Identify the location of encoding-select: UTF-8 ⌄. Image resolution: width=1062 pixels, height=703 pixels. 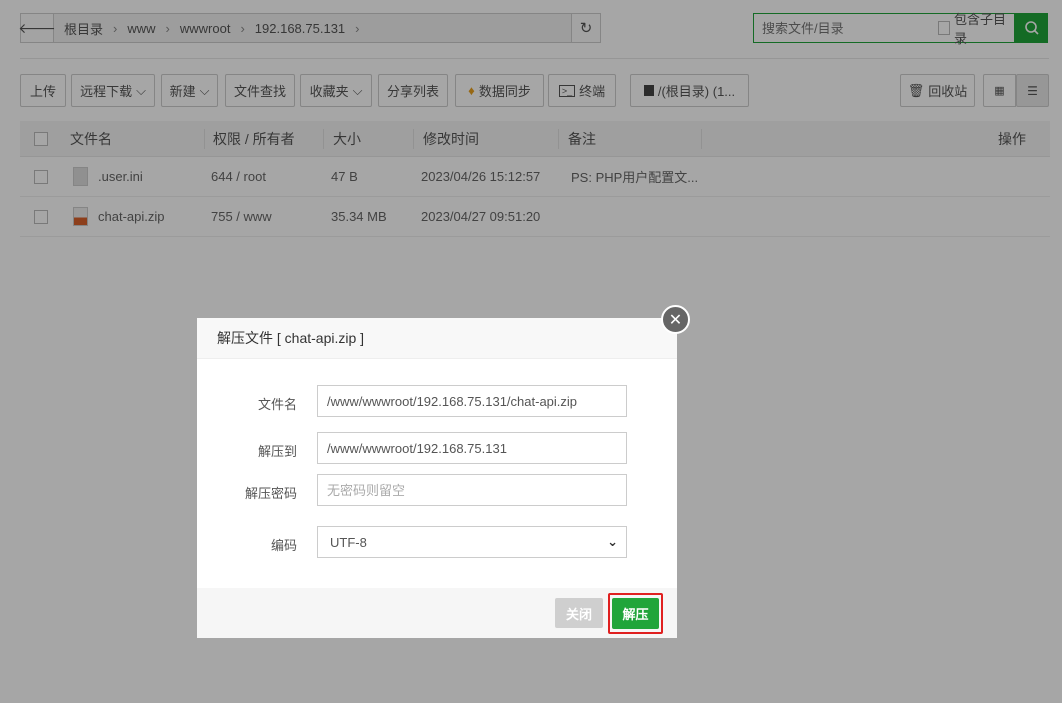
(472, 542).